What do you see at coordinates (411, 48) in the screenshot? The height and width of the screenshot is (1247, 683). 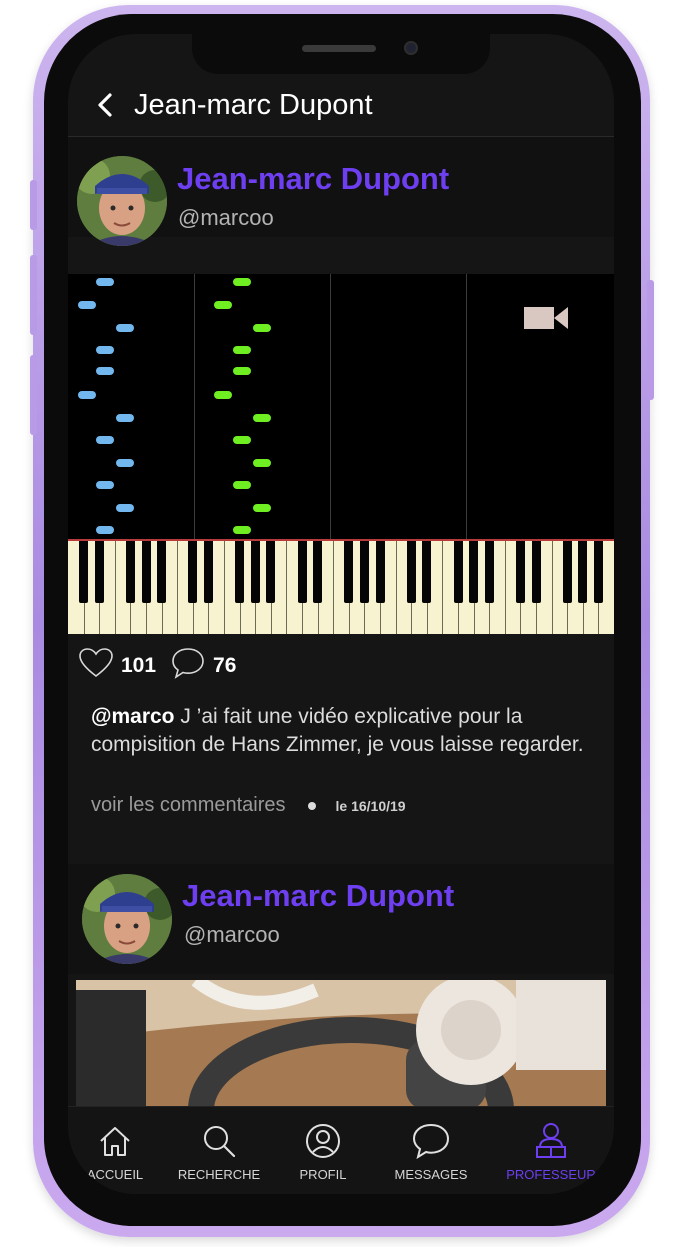 I see `front-camera` at bounding box center [411, 48].